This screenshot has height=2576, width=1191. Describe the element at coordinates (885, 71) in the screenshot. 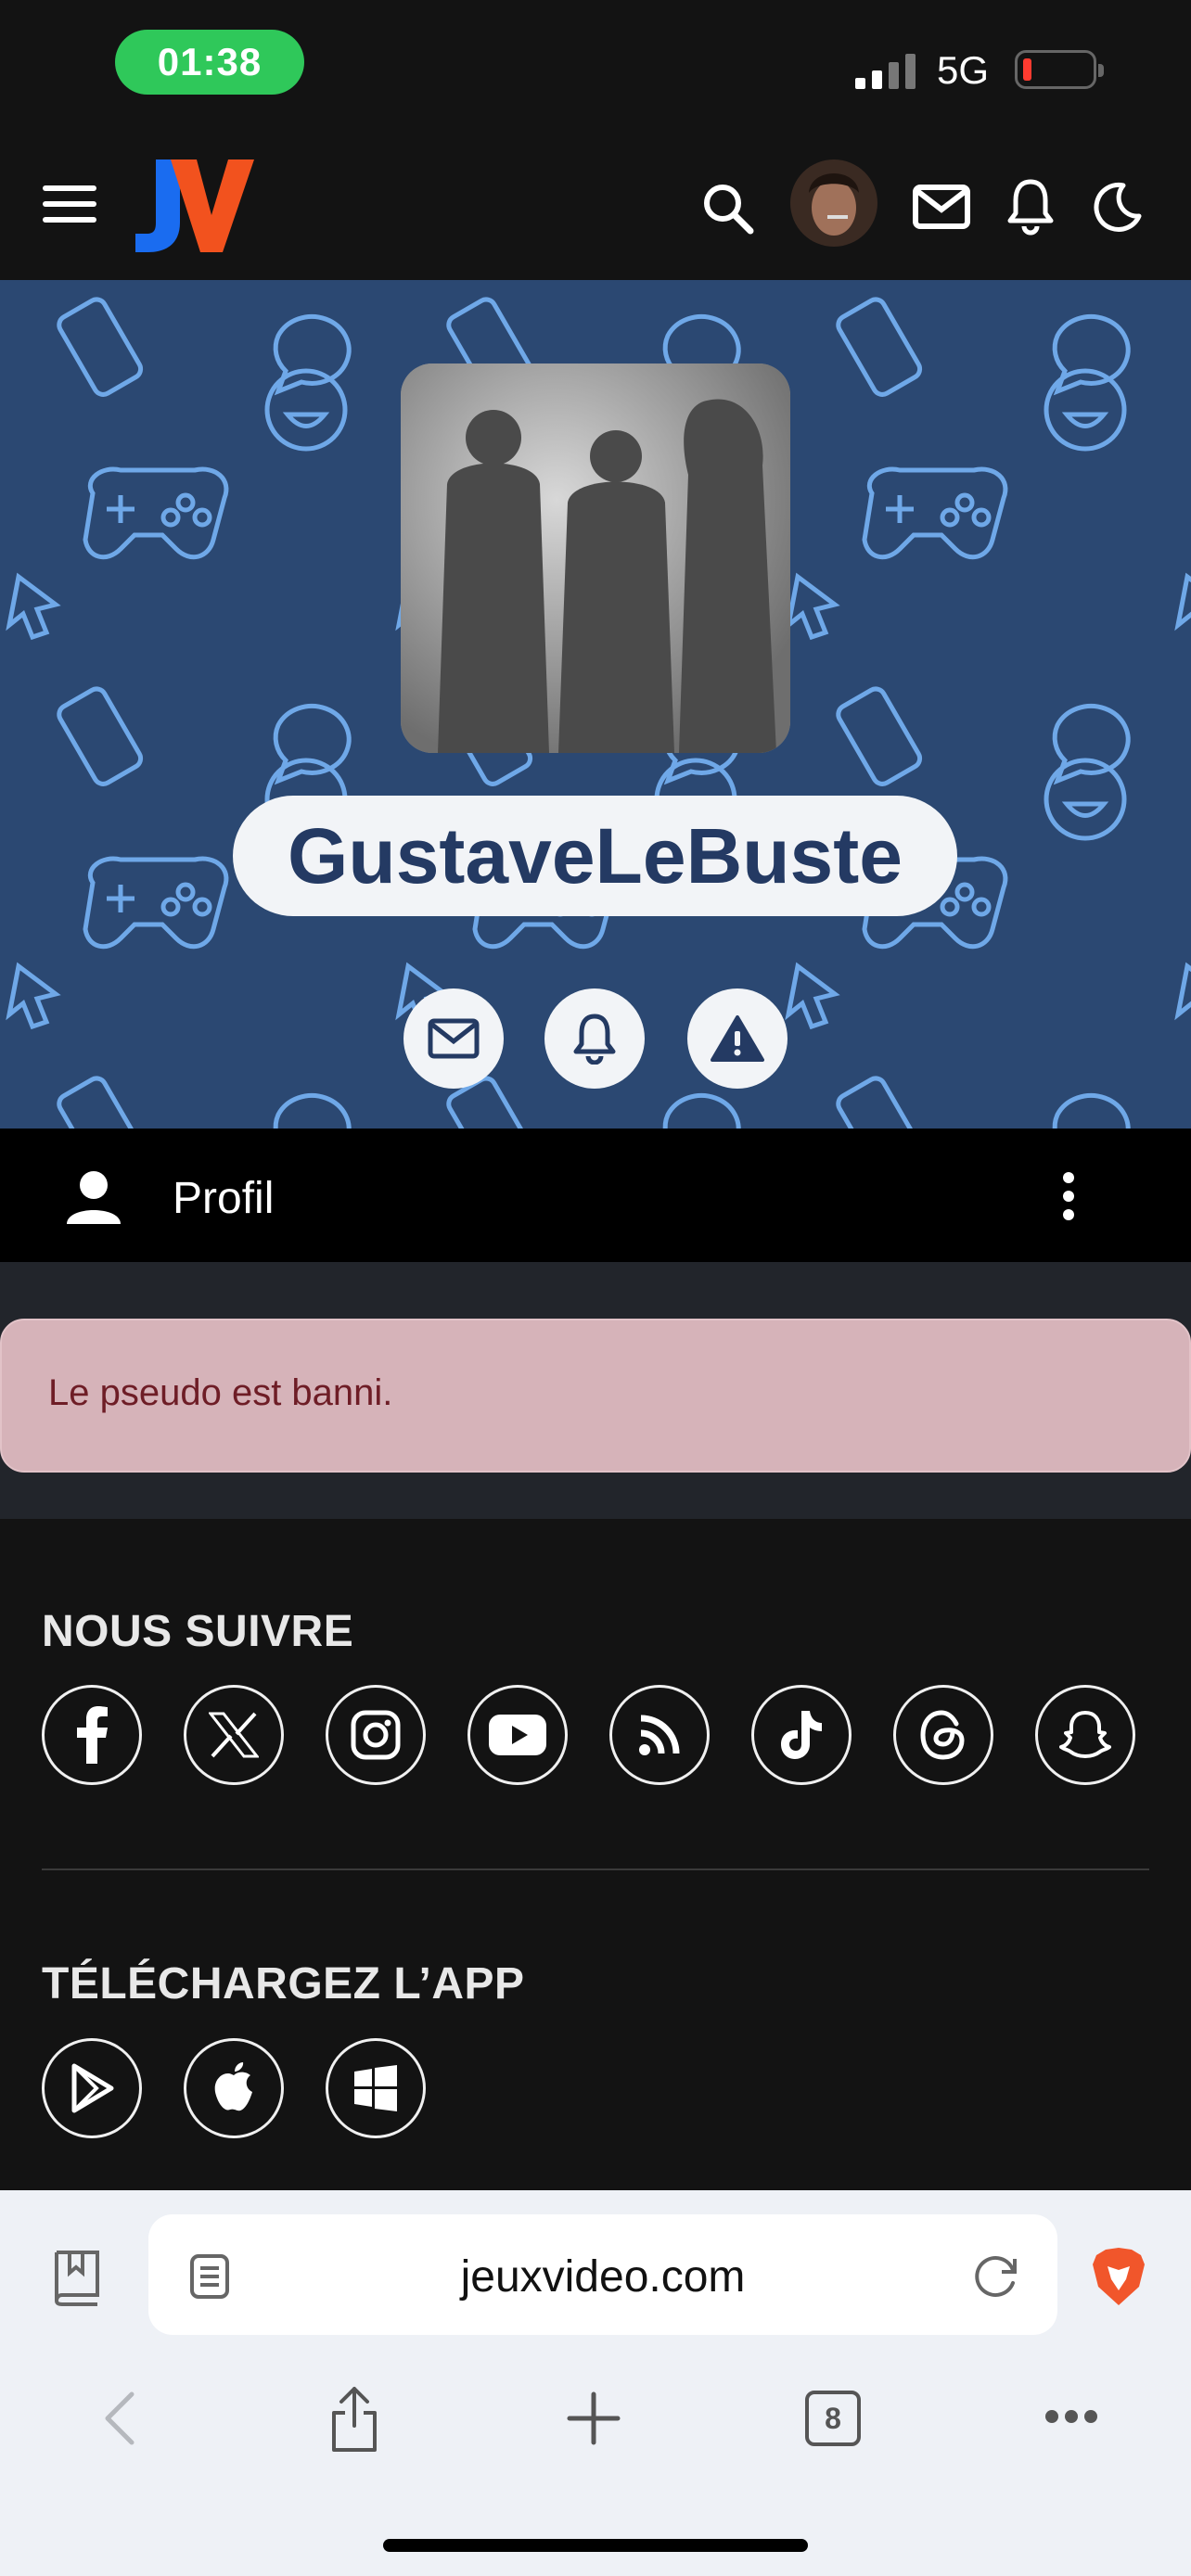

I see `signal-icon` at that location.